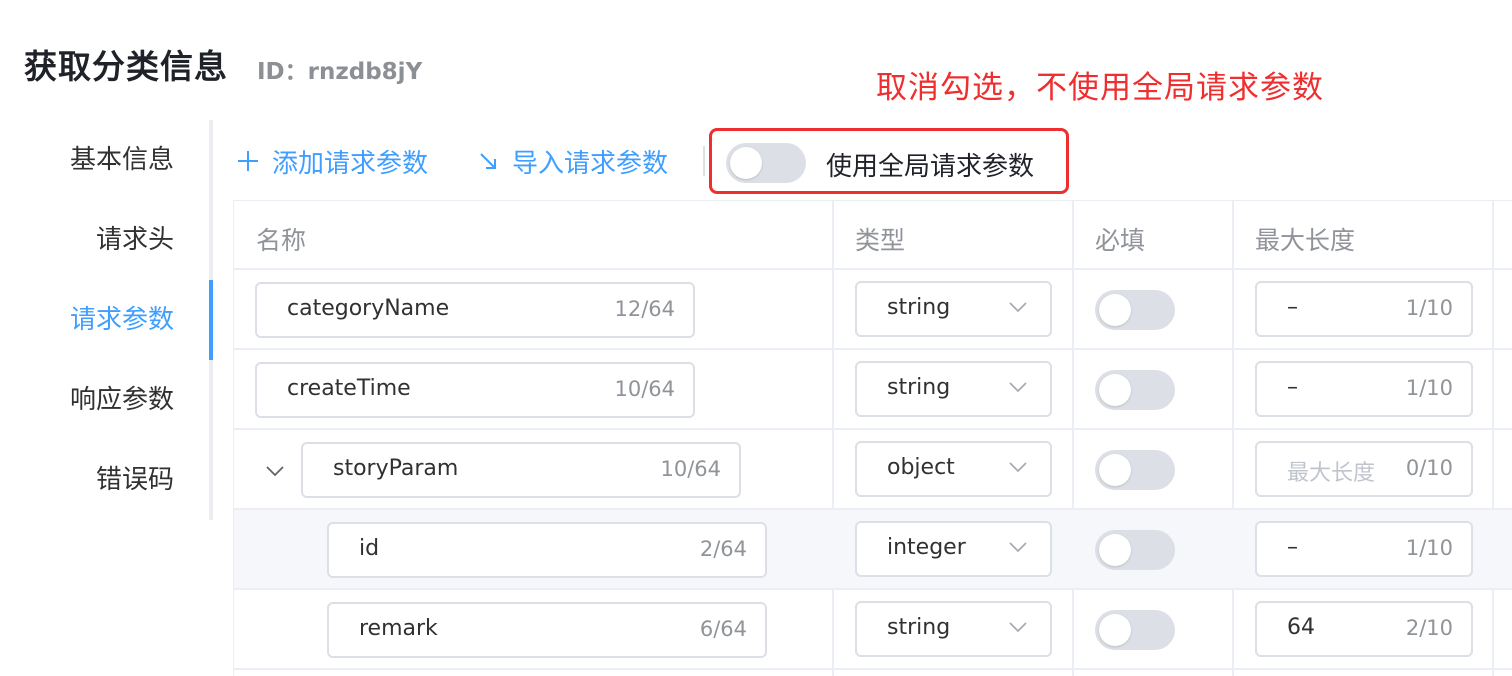 Image resolution: width=1512 pixels, height=676 pixels. What do you see at coordinates (1429, 628) in the screenshot?
I see `char-counter: 2/10` at bounding box center [1429, 628].